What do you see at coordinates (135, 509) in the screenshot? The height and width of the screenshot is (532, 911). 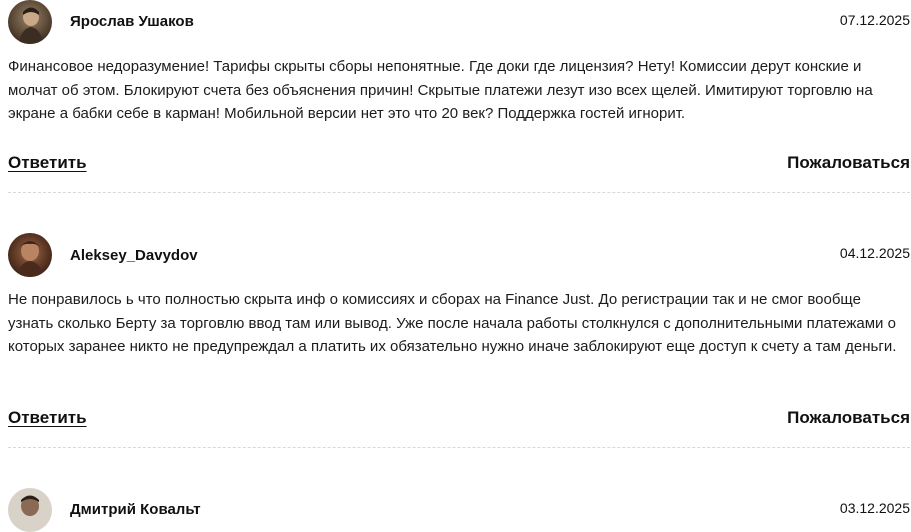 I see `author-name: Дмитрий Ковальт` at bounding box center [135, 509].